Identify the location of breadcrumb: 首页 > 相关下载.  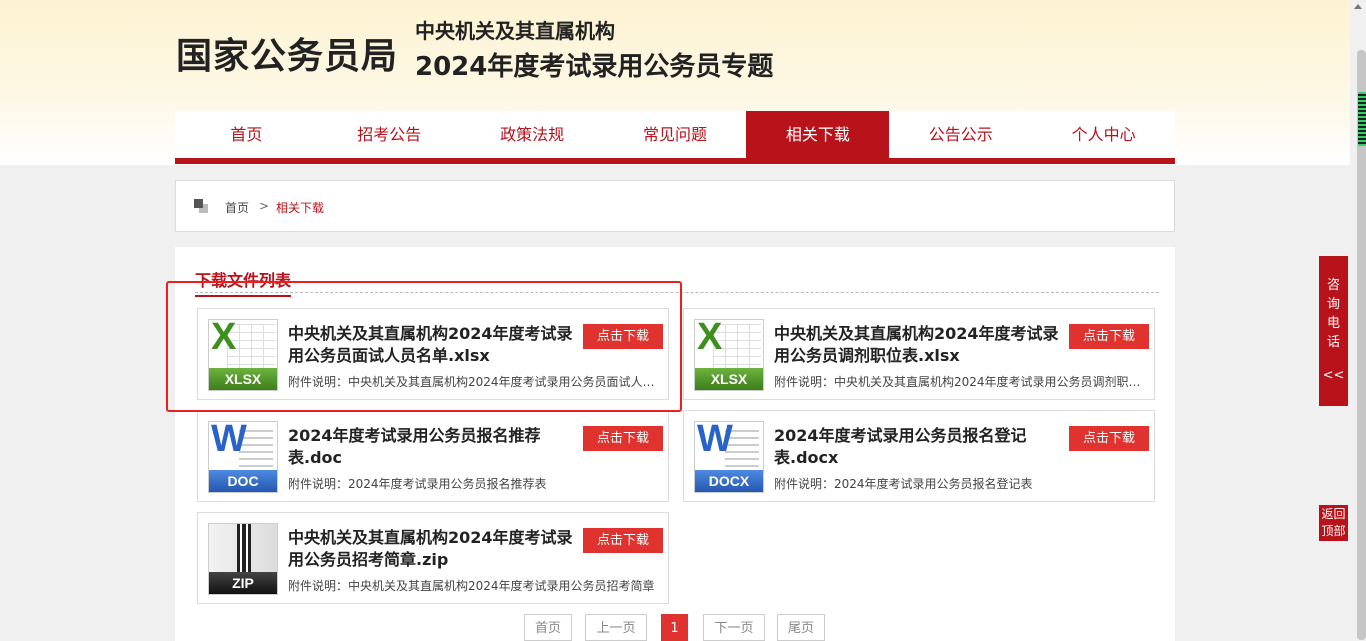
(675, 206).